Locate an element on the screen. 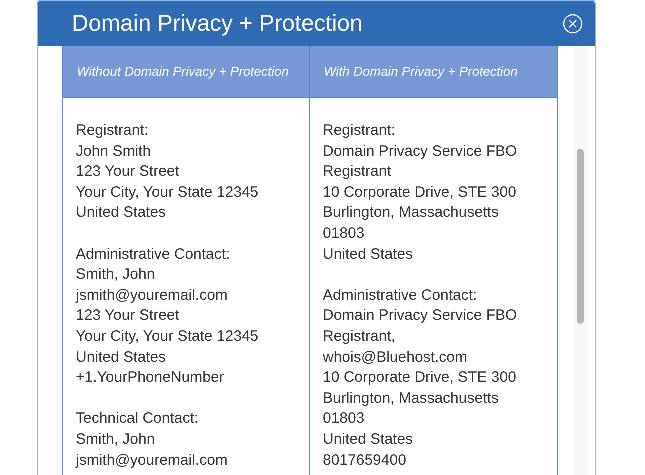 Image resolution: width=645 pixels, height=475 pixels. contact-line: Registrant, is located at coordinates (360, 336).